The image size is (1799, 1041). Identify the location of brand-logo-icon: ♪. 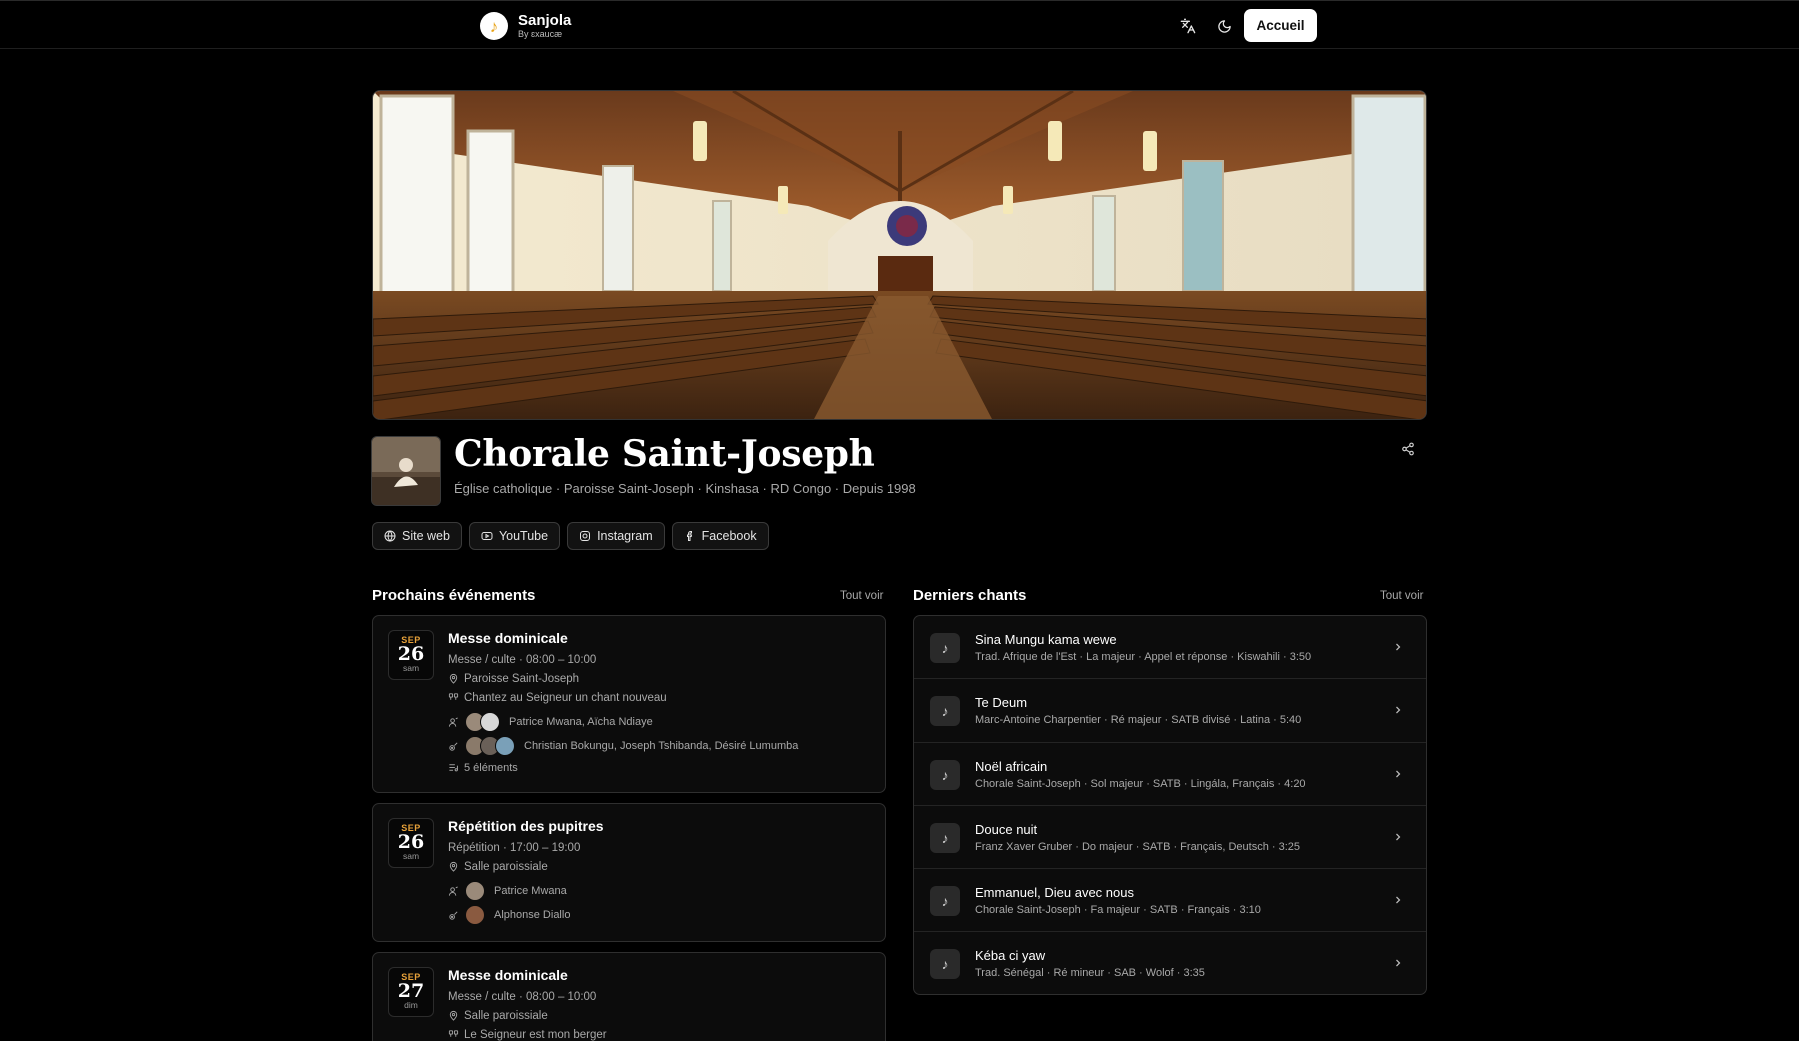
(494, 26).